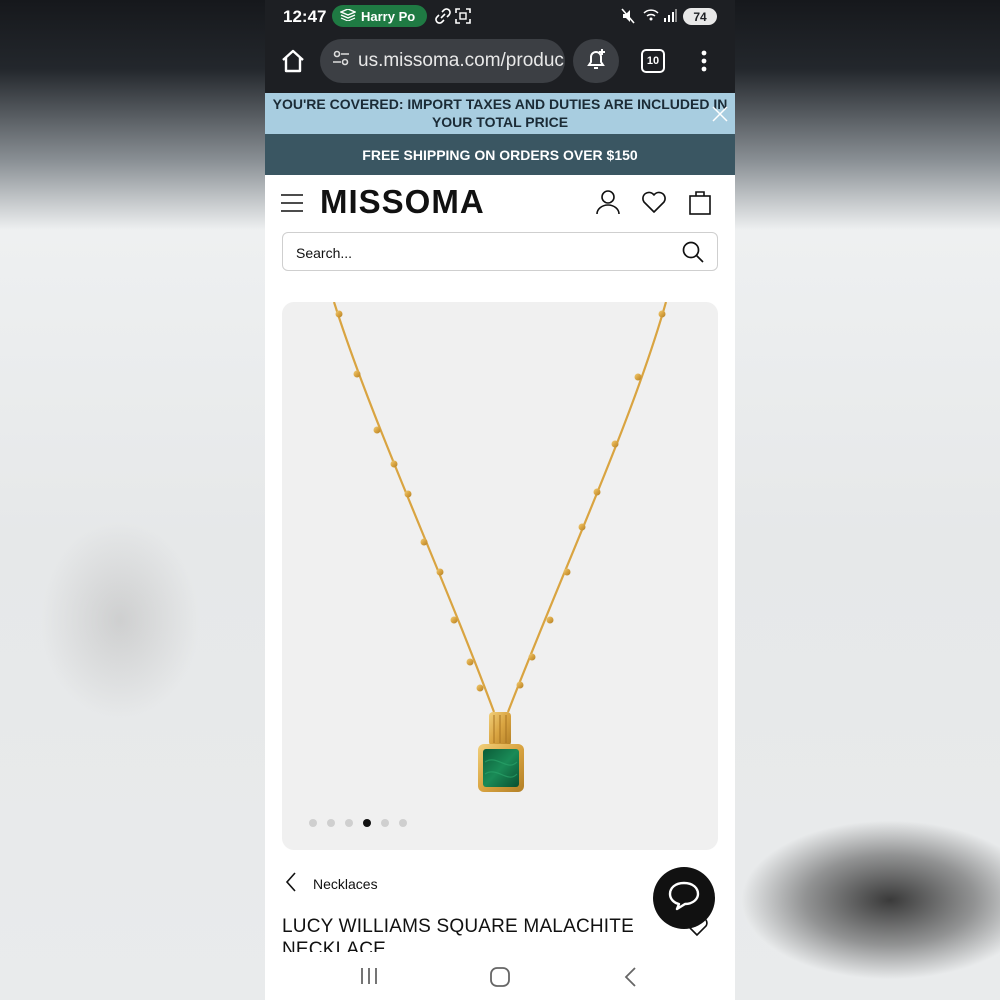 The width and height of the screenshot is (1000, 1000). Describe the element at coordinates (120, 620) in the screenshot. I see `background-blur-spot` at that location.